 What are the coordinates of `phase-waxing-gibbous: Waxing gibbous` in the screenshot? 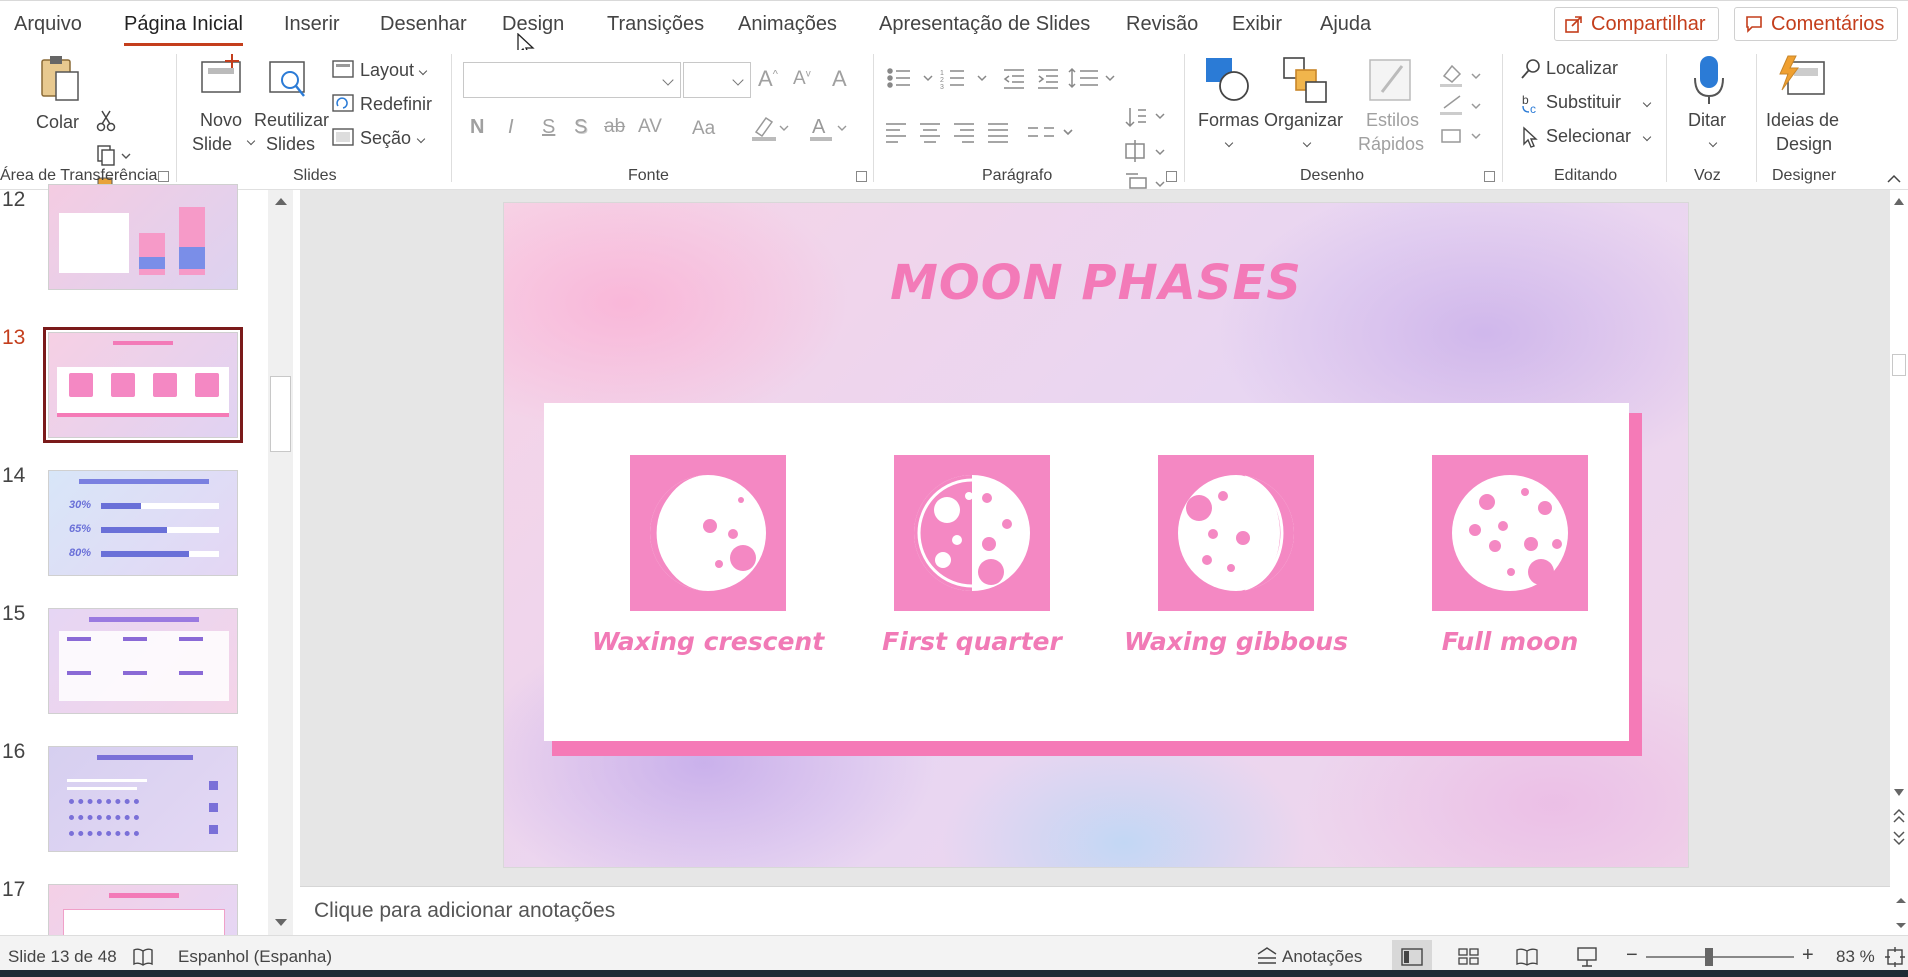 It's located at (1236, 555).